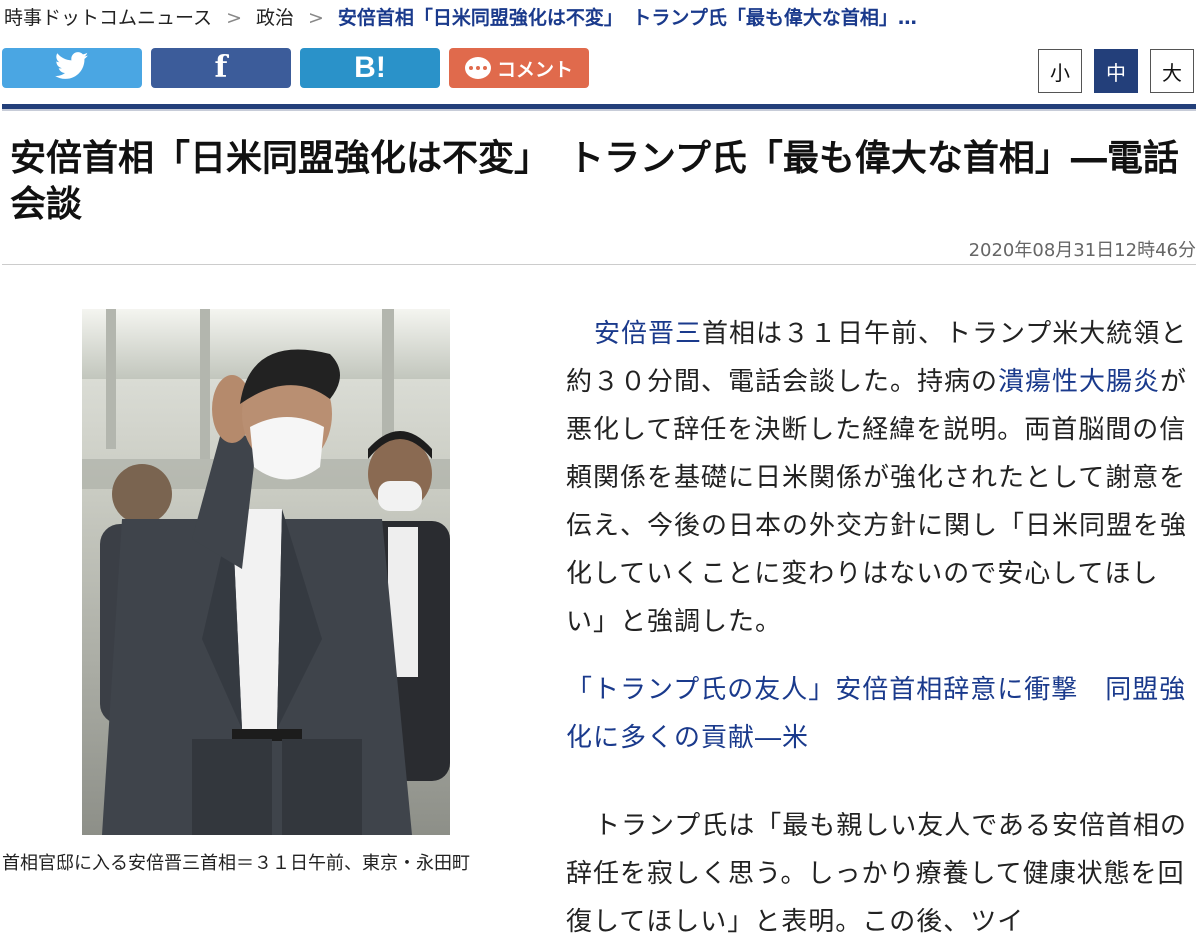 The height and width of the screenshot is (946, 1200). I want to click on font-size-small-button: 小, so click(1060, 71).